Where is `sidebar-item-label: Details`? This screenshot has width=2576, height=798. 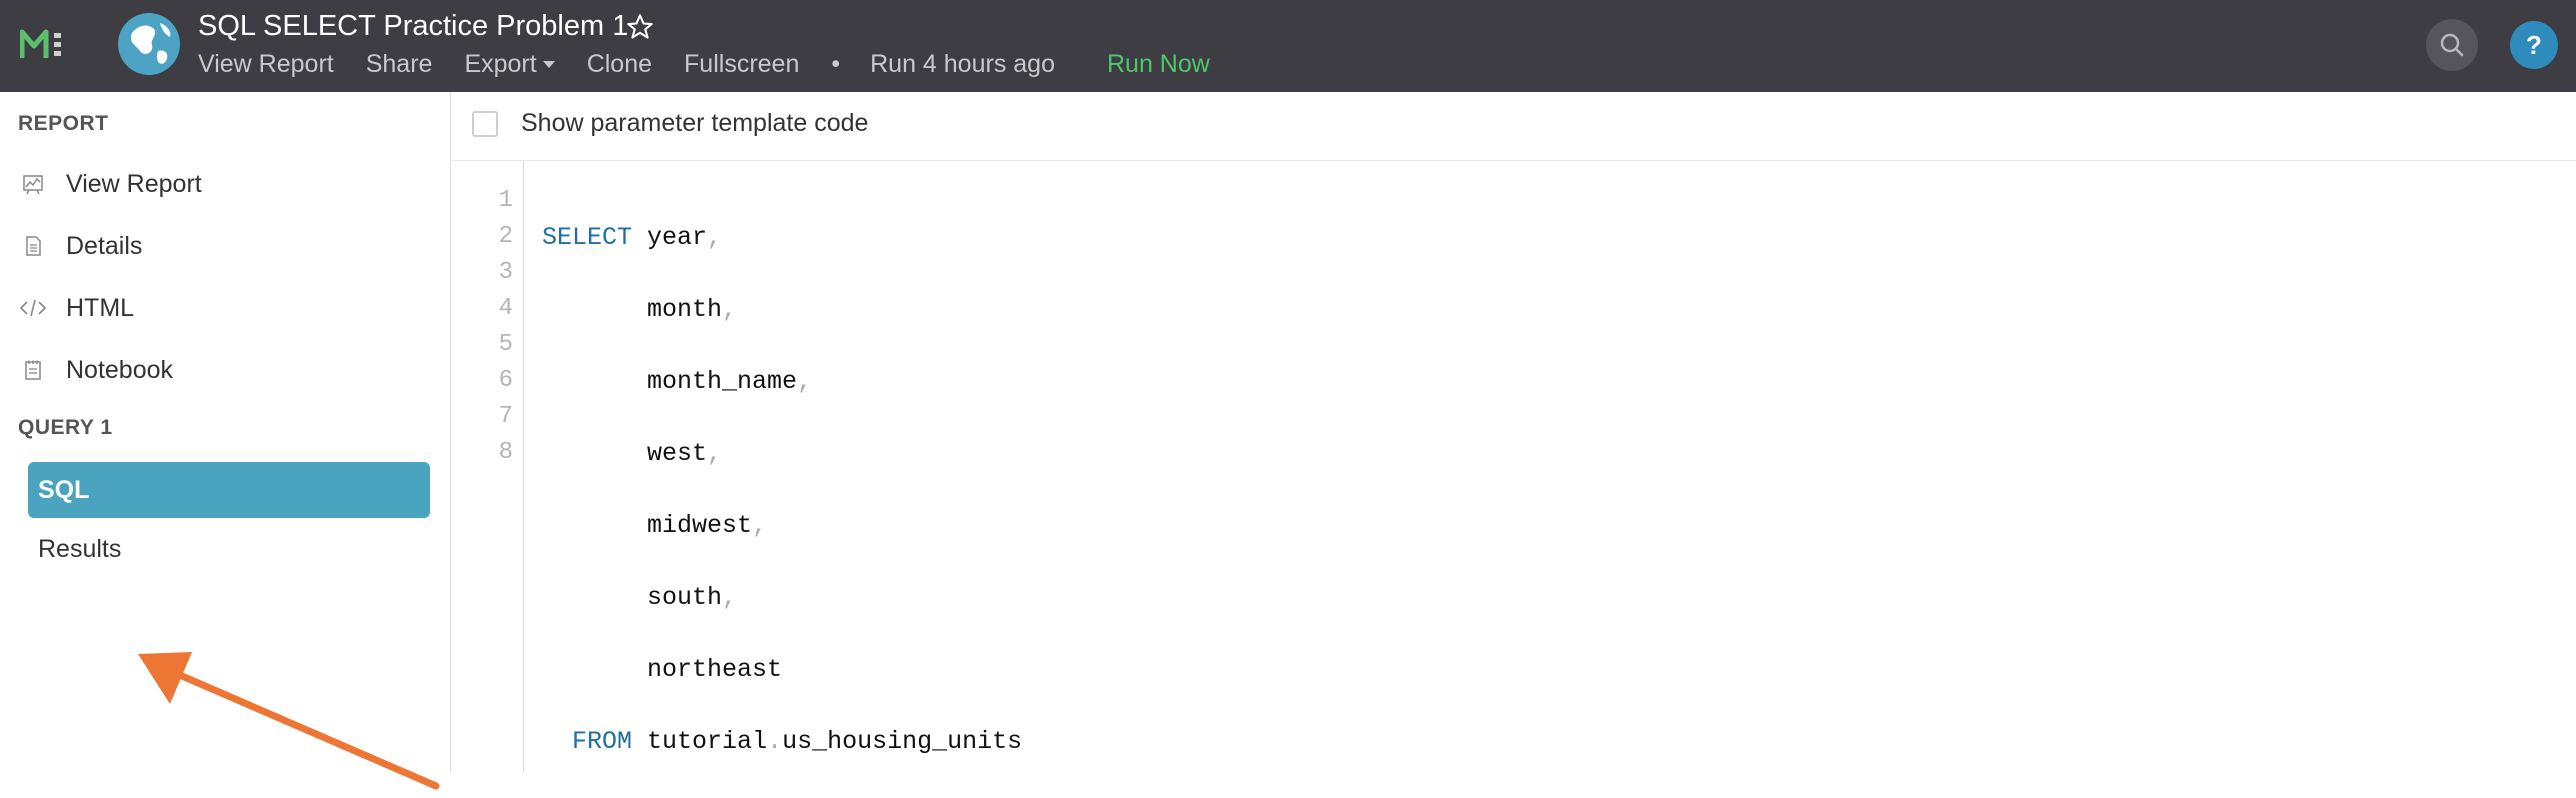
sidebar-item-label: Details is located at coordinates (104, 245).